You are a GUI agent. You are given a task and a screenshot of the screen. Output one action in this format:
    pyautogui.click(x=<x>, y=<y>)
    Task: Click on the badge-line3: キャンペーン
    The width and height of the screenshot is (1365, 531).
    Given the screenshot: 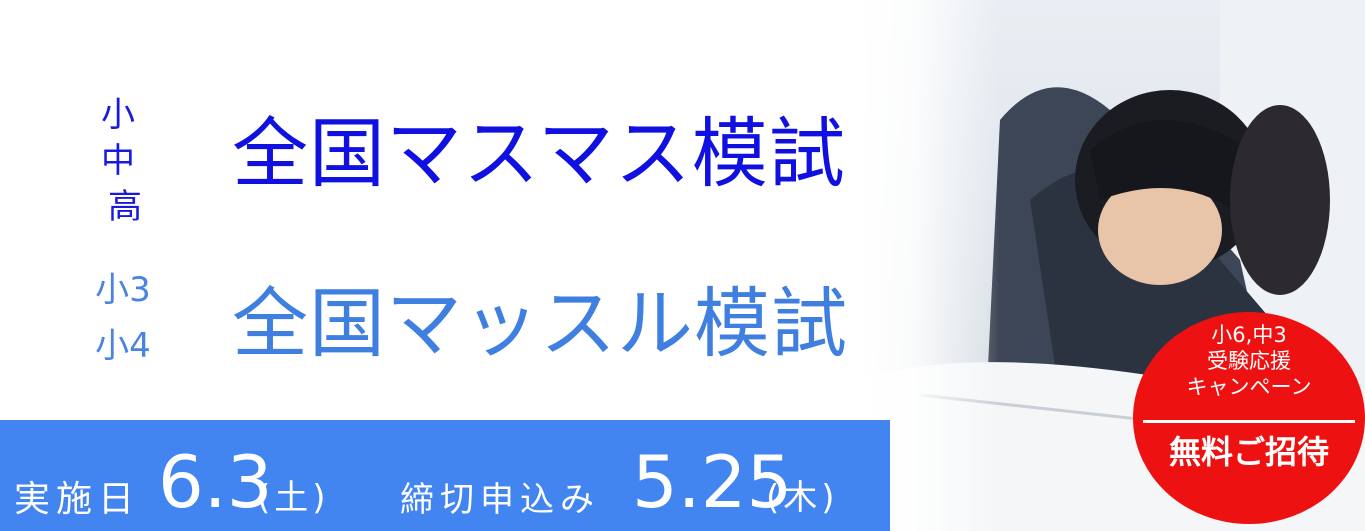 What is the action you would take?
    pyautogui.click(x=1249, y=387)
    